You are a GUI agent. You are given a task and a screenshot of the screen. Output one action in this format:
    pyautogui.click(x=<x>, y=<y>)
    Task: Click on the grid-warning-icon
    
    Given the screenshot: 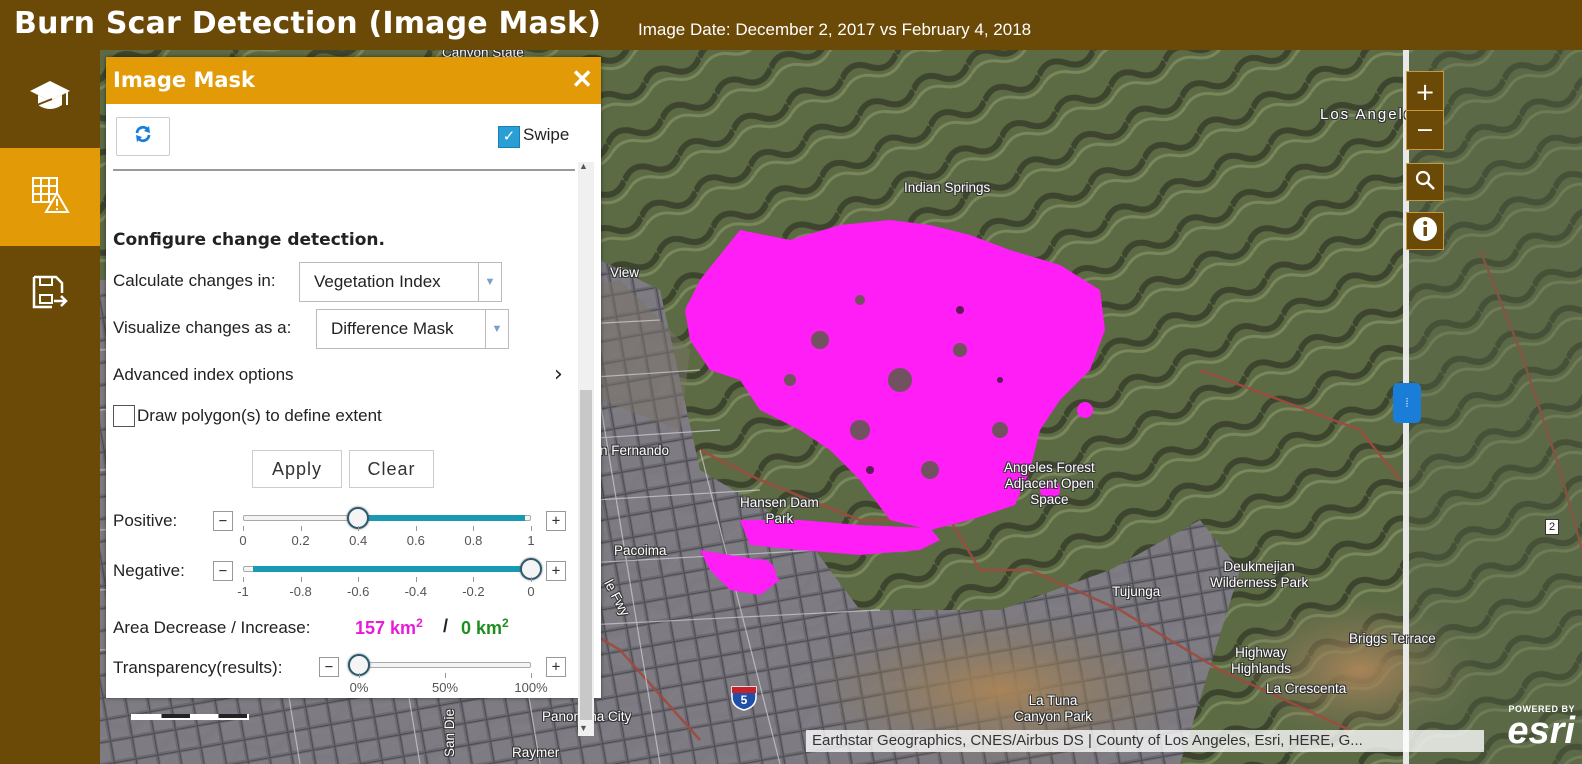 What is the action you would take?
    pyautogui.click(x=50, y=197)
    